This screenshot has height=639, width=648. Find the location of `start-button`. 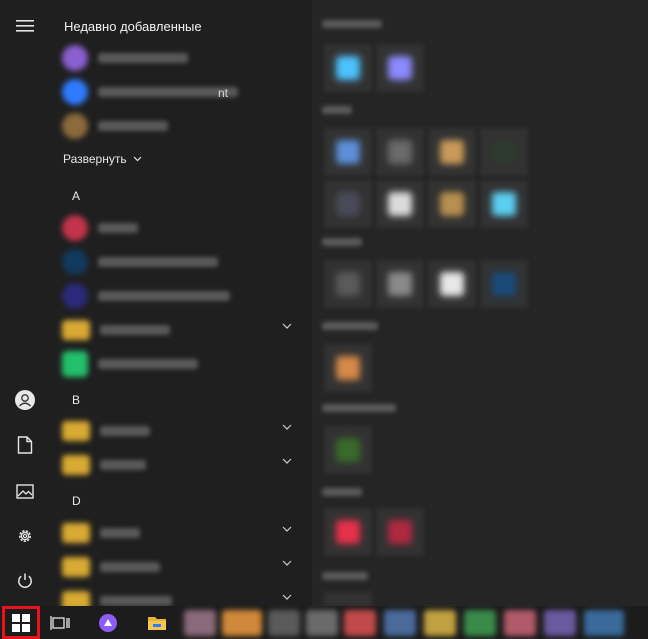

start-button is located at coordinates (21, 622).